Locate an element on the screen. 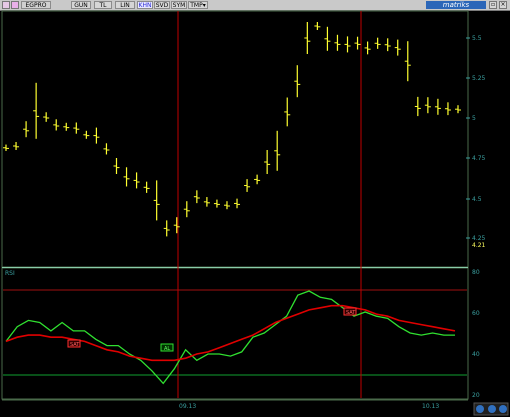 This screenshot has width=510, height=417. signal-marker: AL is located at coordinates (167, 347).